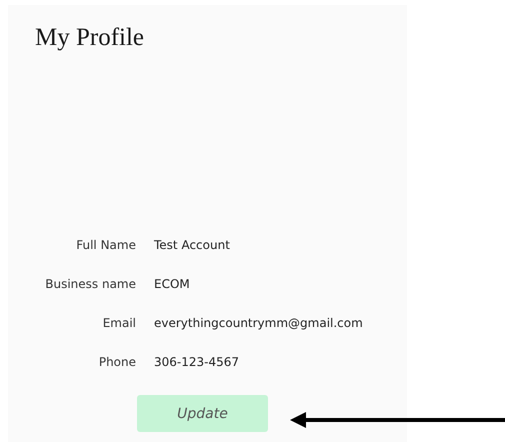 The width and height of the screenshot is (505, 442). Describe the element at coordinates (117, 362) in the screenshot. I see `field-label: Phone` at that location.